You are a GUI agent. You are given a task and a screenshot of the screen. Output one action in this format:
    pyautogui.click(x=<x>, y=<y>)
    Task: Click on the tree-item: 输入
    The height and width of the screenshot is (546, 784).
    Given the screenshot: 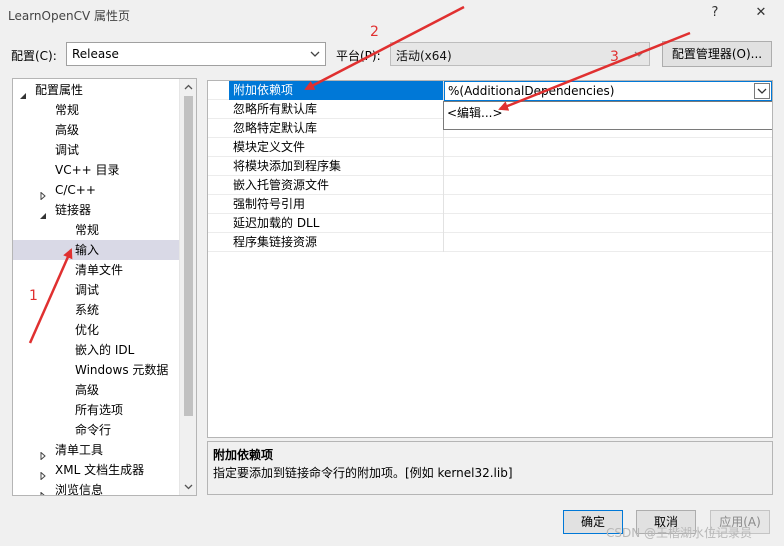 What is the action you would take?
    pyautogui.click(x=96, y=250)
    